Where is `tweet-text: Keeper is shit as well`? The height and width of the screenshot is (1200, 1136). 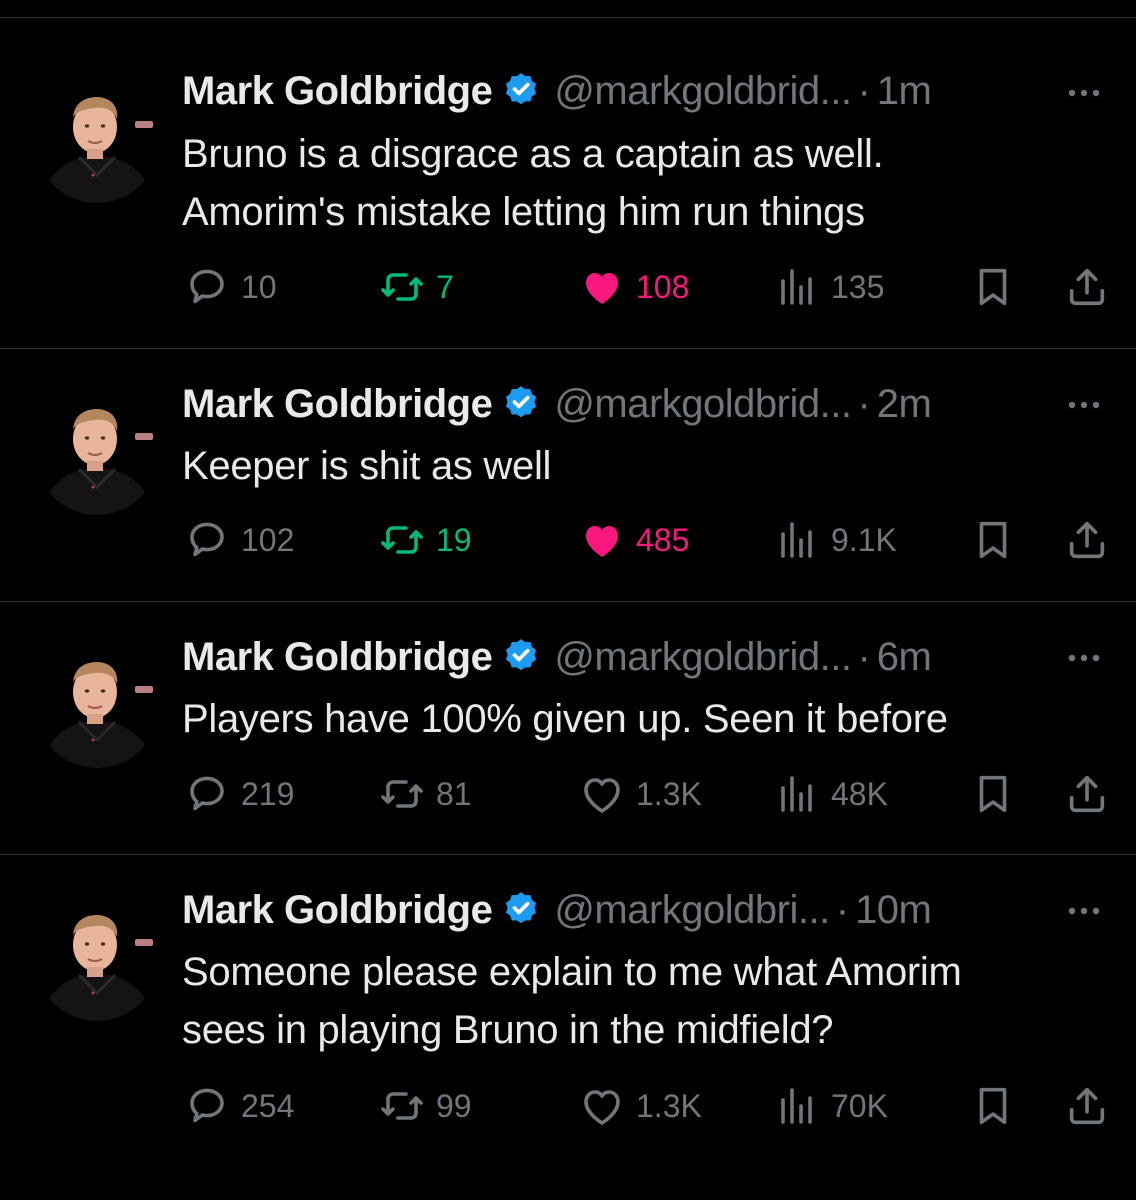 tweet-text: Keeper is shit as well is located at coordinates (642, 466).